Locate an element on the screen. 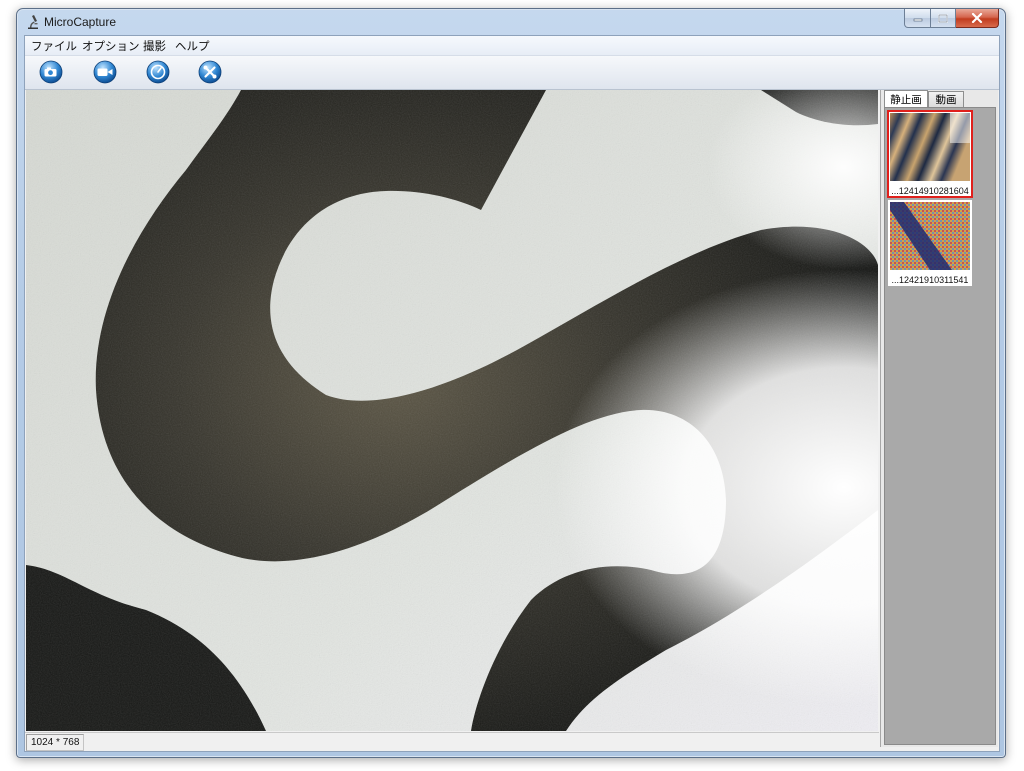 The width and height of the screenshot is (1024, 771). toolbar is located at coordinates (512, 73).